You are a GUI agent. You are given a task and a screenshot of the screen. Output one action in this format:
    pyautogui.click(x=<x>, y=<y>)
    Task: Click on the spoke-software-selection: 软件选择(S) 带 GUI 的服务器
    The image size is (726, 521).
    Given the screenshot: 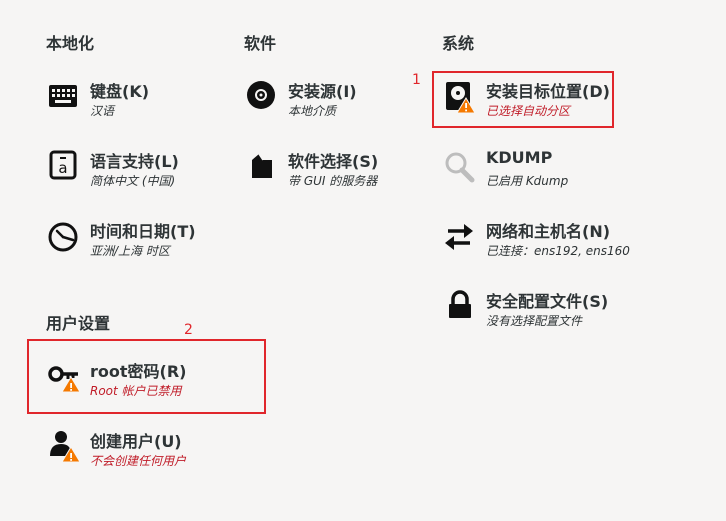 What is the action you would take?
    pyautogui.click(x=334, y=172)
    